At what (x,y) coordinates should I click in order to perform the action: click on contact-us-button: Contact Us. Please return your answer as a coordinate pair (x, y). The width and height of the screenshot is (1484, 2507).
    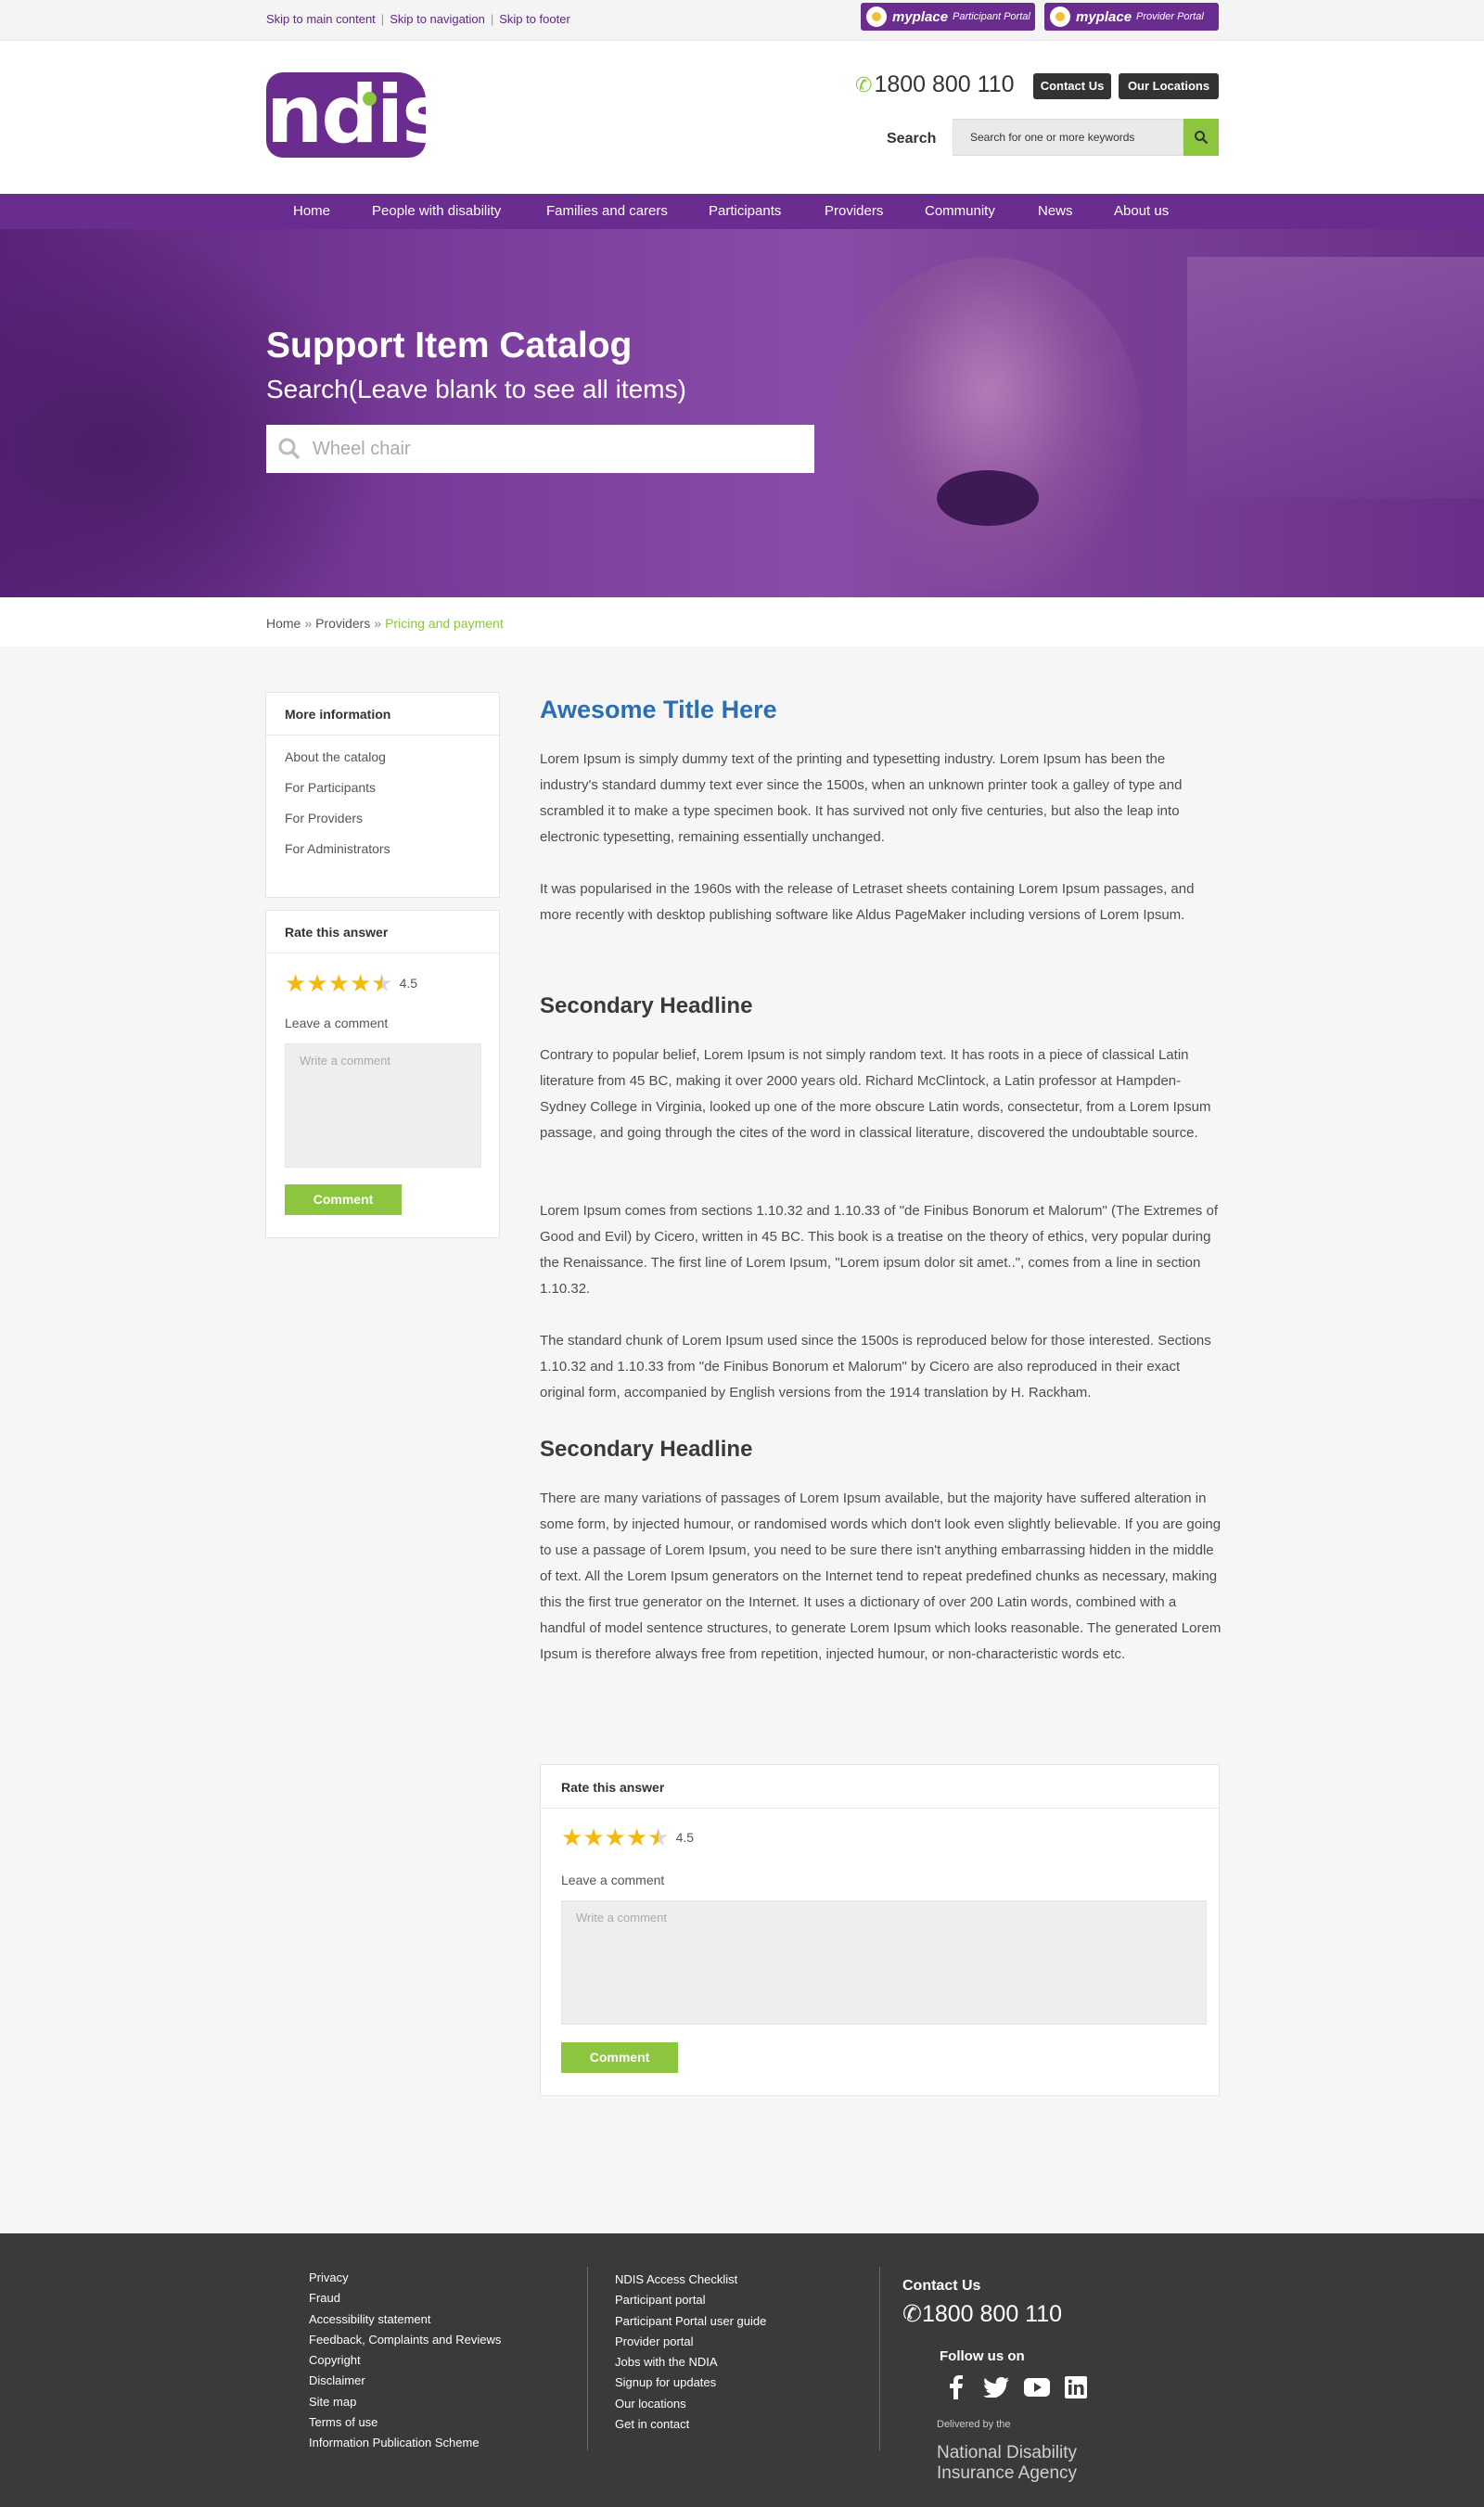
    Looking at the image, I should click on (1072, 86).